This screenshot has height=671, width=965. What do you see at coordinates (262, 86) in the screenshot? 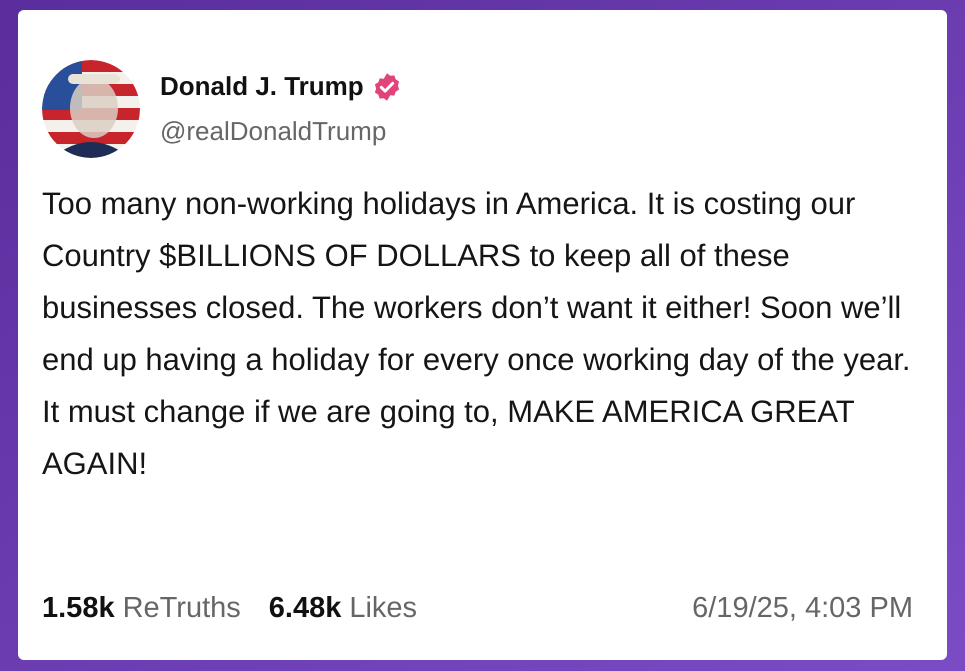
I see `author-name: Donald J. Trump` at bounding box center [262, 86].